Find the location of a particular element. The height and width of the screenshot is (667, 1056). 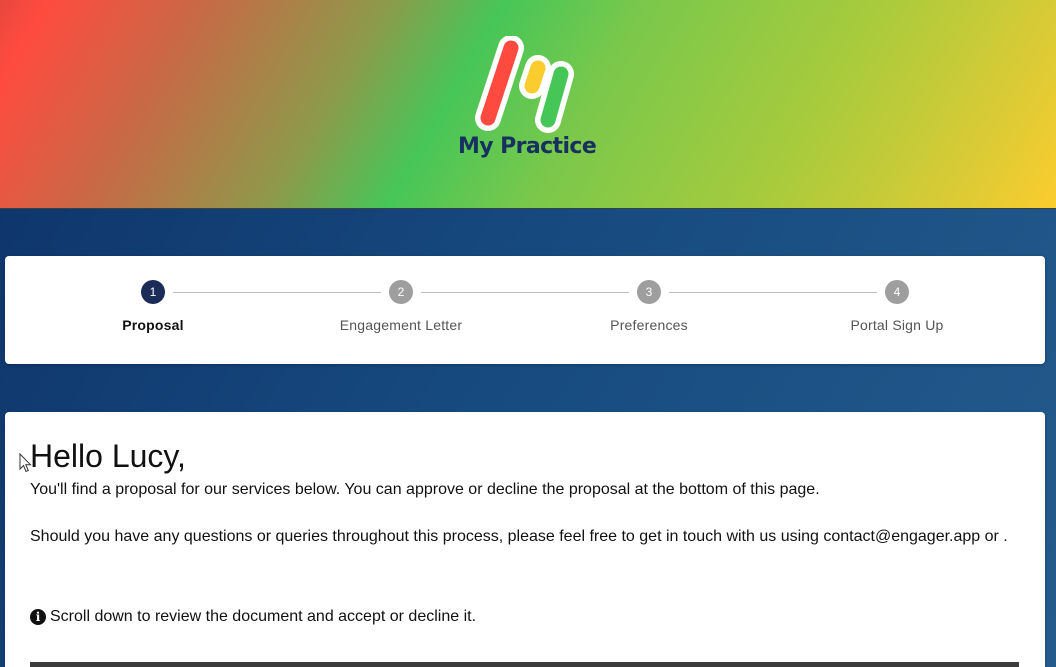

greeting-heading: Hello Lucy, is located at coordinates (108, 456).